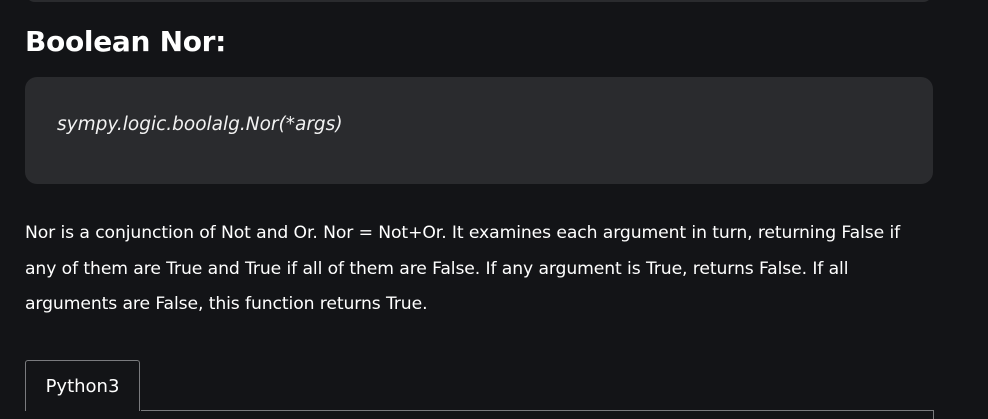  What do you see at coordinates (200, 124) in the screenshot?
I see `signature-text: sympy.logic.boolalg.Nor(*args)` at bounding box center [200, 124].